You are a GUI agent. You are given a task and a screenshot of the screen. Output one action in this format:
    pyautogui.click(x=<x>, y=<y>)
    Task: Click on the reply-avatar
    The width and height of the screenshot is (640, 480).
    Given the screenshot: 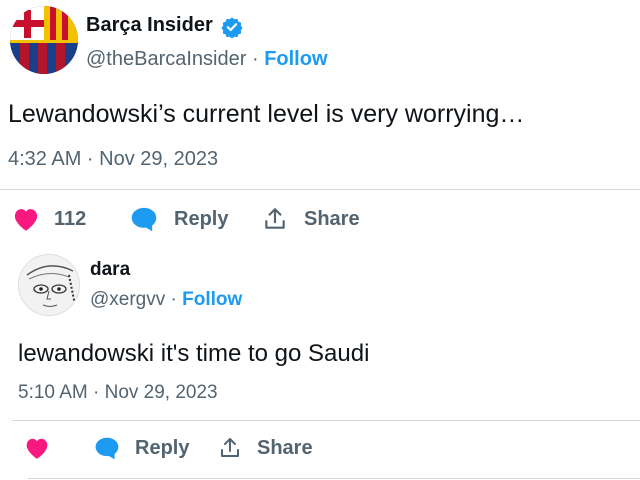 What is the action you would take?
    pyautogui.click(x=49, y=285)
    